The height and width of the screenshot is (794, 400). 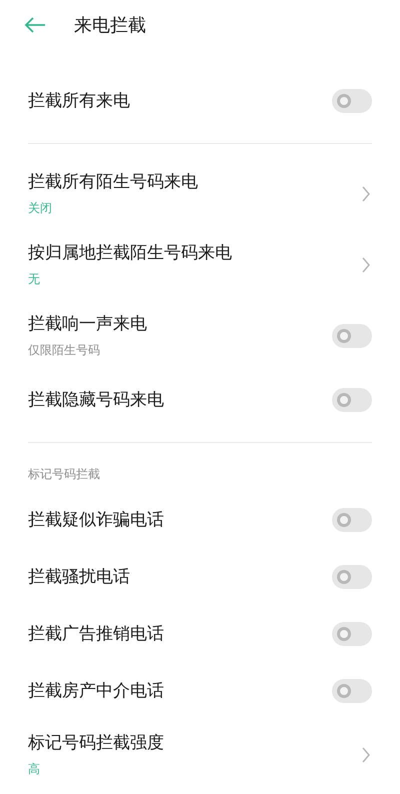 What do you see at coordinates (34, 769) in the screenshot?
I see `setting-value: 高` at bounding box center [34, 769].